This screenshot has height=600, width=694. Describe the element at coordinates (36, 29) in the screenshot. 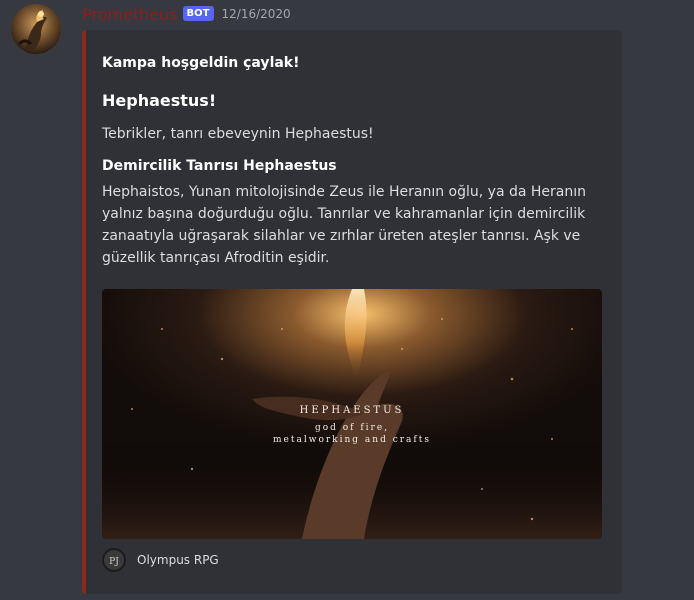

I see `bot-avatar-icon` at that location.